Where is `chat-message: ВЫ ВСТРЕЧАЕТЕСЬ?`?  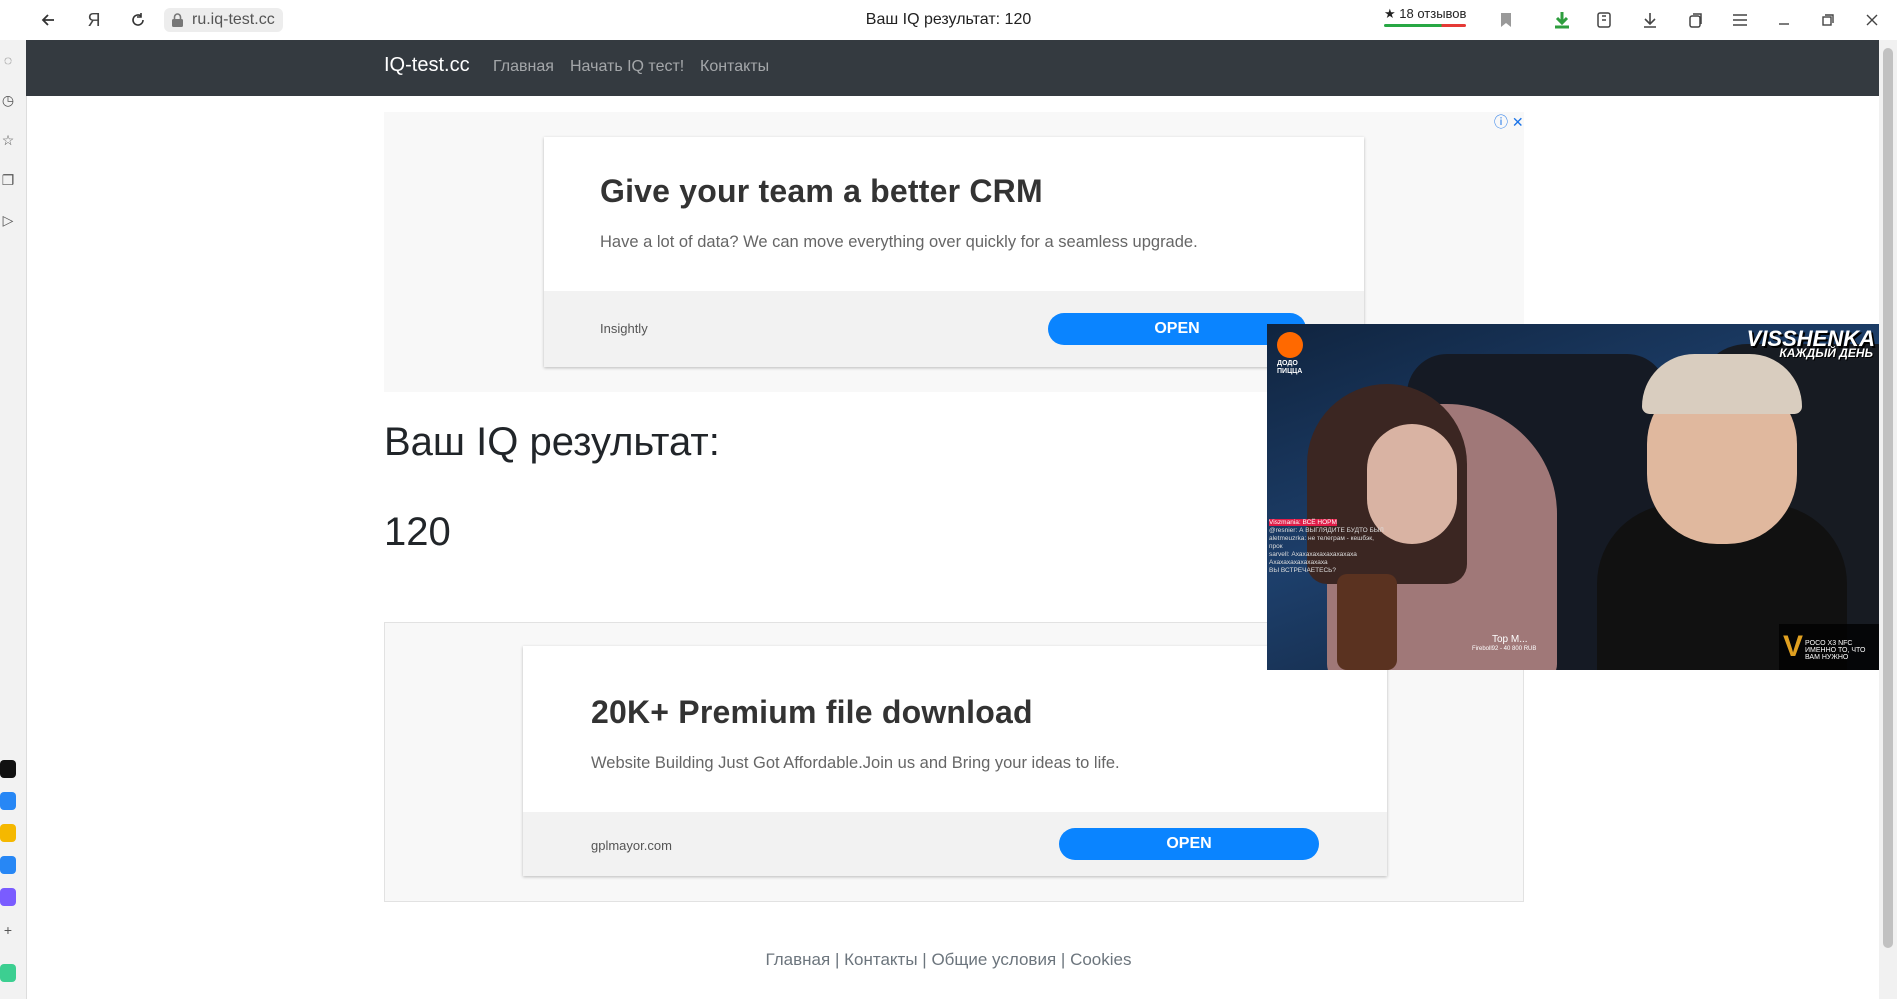
chat-message: ВЫ ВСТРЕЧАЕТЕСЬ? is located at coordinates (1303, 570).